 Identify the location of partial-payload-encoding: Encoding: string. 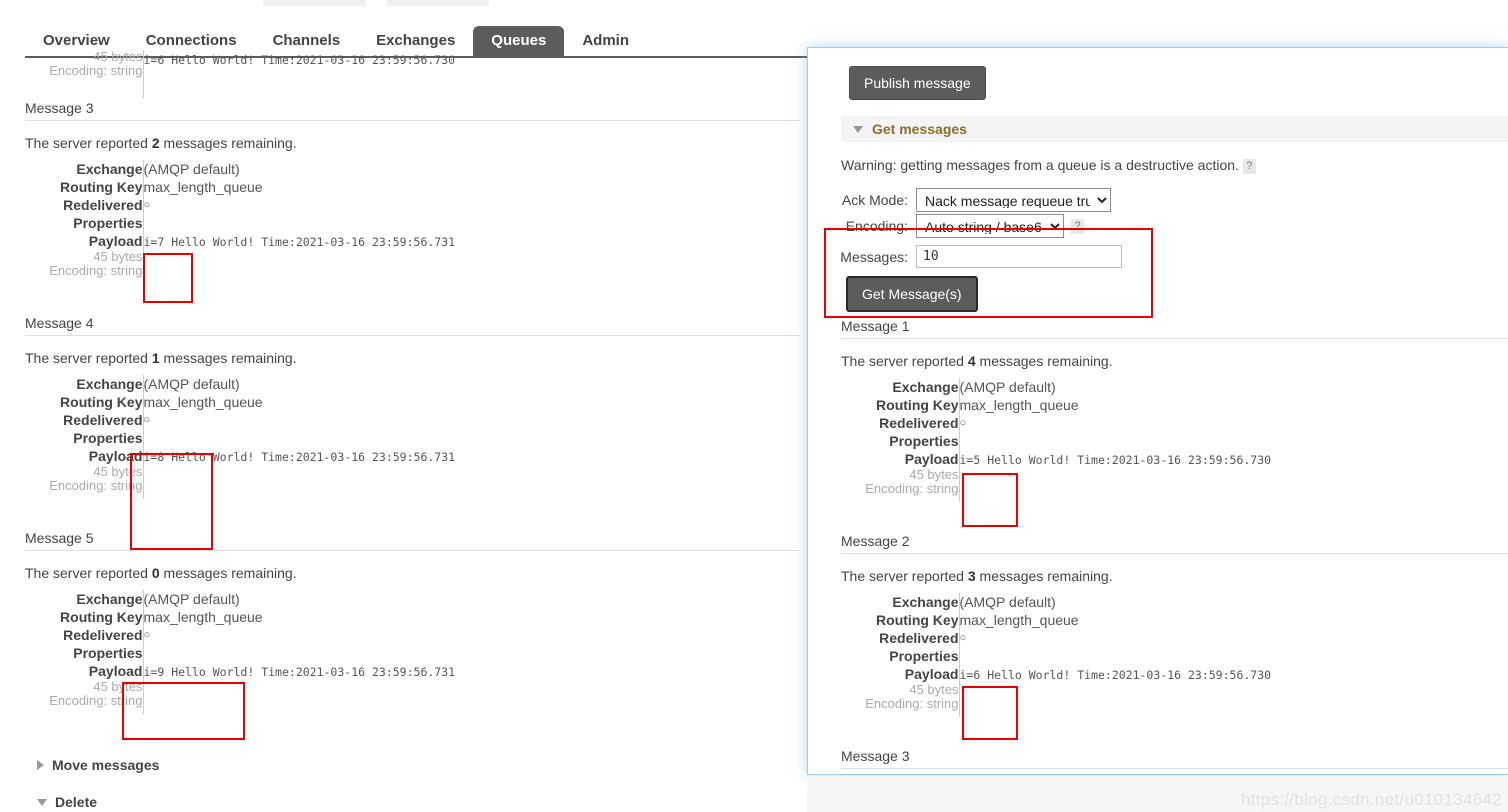
(96, 70).